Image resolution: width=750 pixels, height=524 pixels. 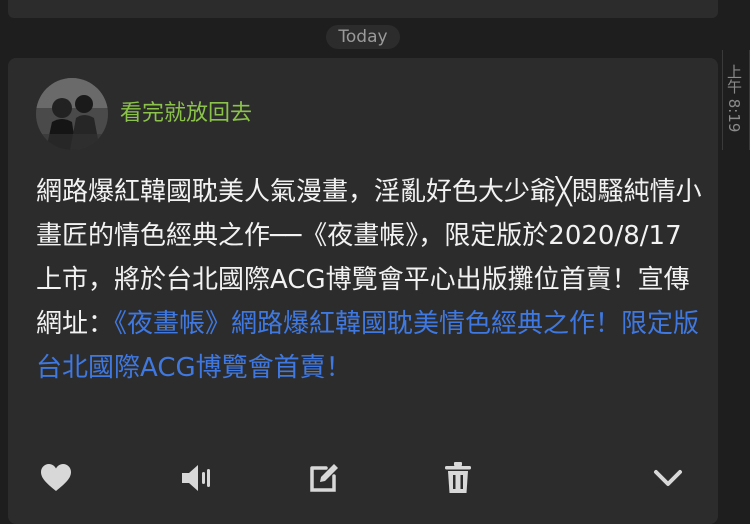 What do you see at coordinates (363, 9) in the screenshot?
I see `previous-message-card` at bounding box center [363, 9].